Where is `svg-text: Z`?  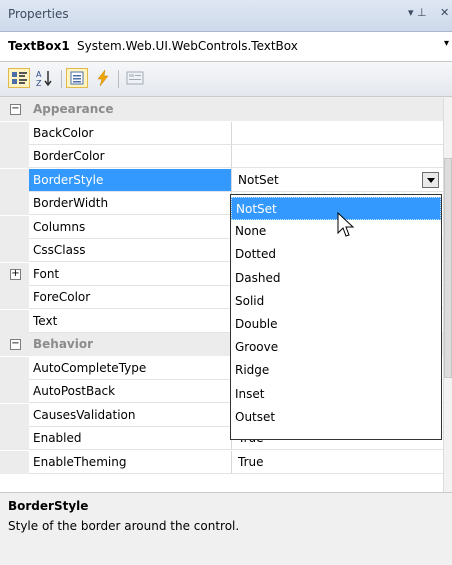
svg-text: Z is located at coordinates (39, 83).